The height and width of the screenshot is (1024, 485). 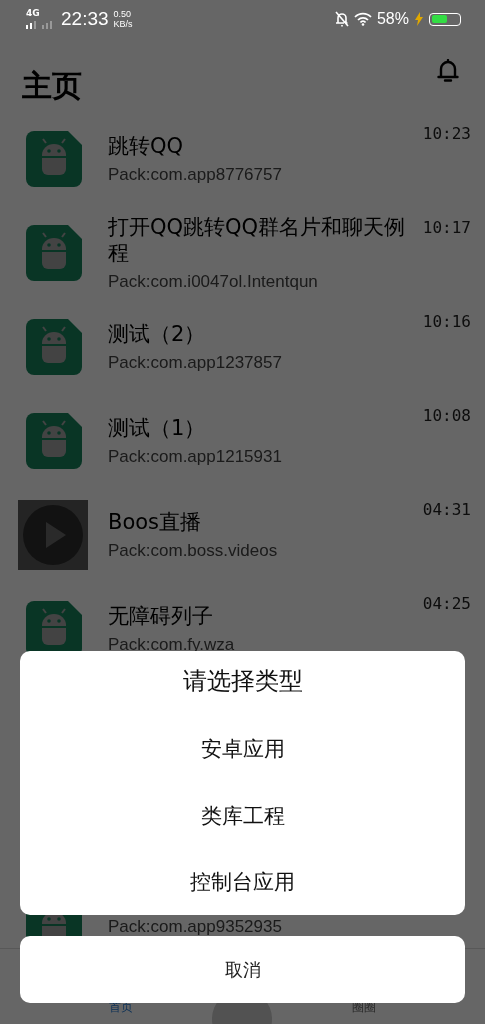 I want to click on page-title: 主页, so click(x=52, y=85).